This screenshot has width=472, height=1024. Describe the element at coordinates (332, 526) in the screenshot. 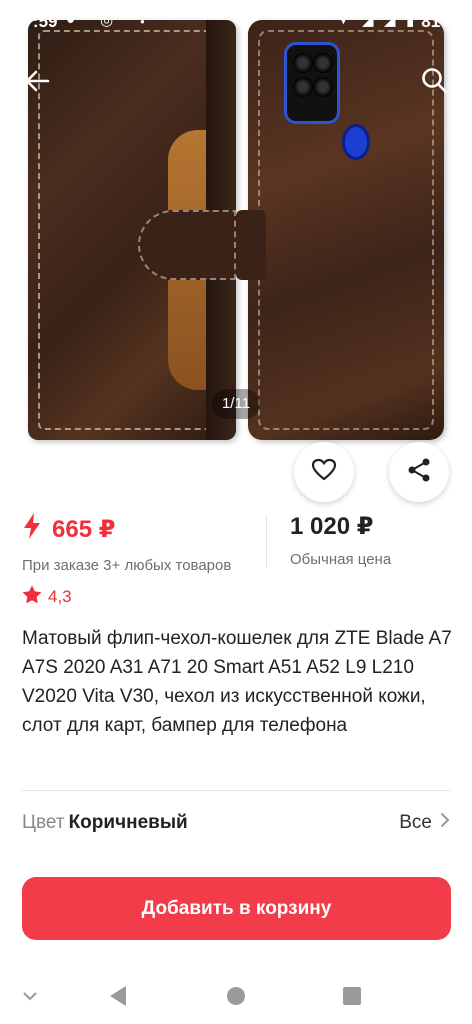

I see `regular-price: 1 020 ₽` at that location.